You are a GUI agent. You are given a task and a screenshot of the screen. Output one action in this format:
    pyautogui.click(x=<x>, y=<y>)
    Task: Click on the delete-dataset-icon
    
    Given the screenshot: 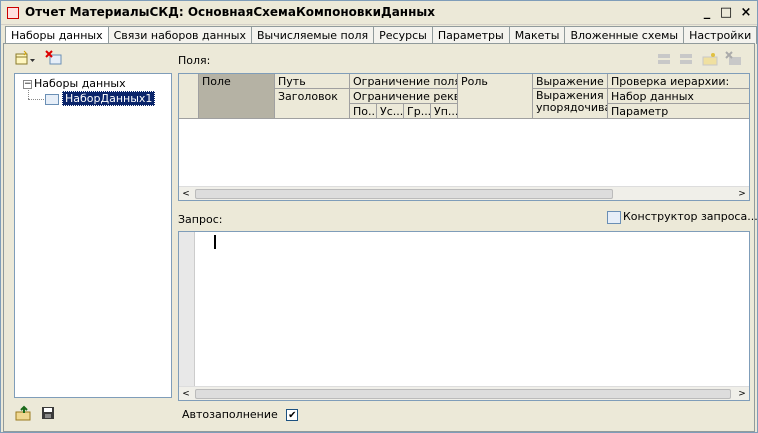 What is the action you would take?
    pyautogui.click(x=54, y=59)
    